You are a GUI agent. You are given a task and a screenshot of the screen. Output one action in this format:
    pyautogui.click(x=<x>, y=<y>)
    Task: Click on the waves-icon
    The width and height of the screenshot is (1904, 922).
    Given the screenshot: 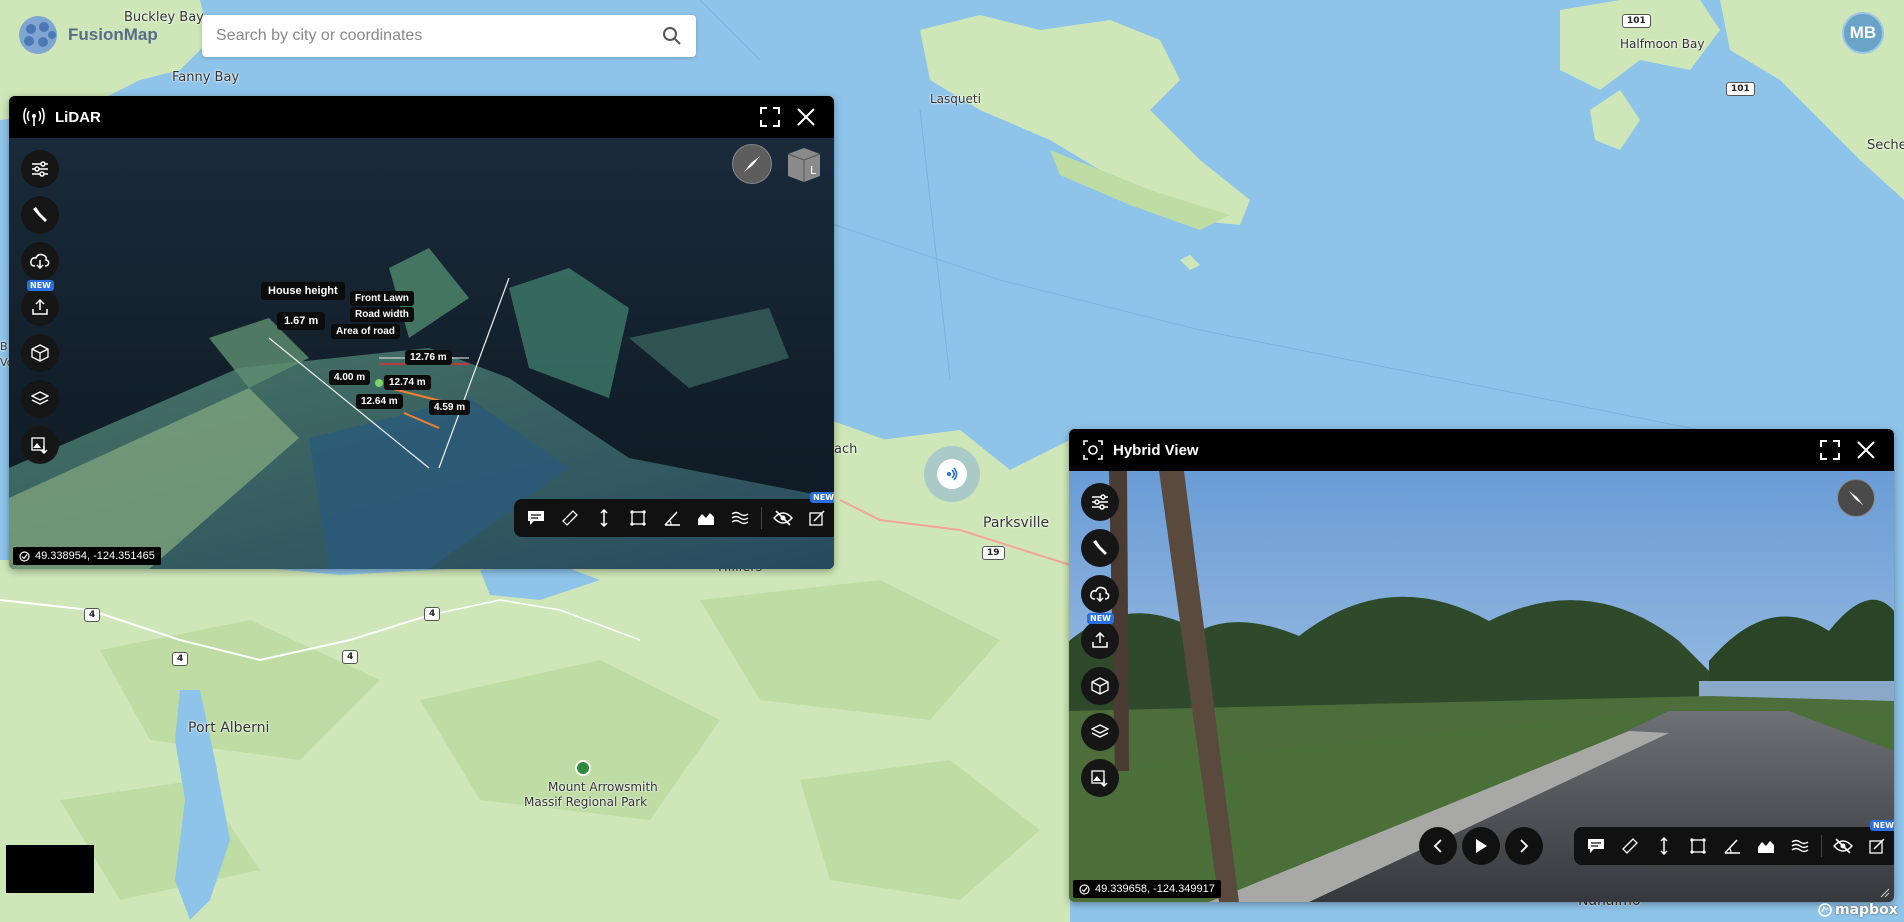 What is the action you would take?
    pyautogui.click(x=1800, y=846)
    